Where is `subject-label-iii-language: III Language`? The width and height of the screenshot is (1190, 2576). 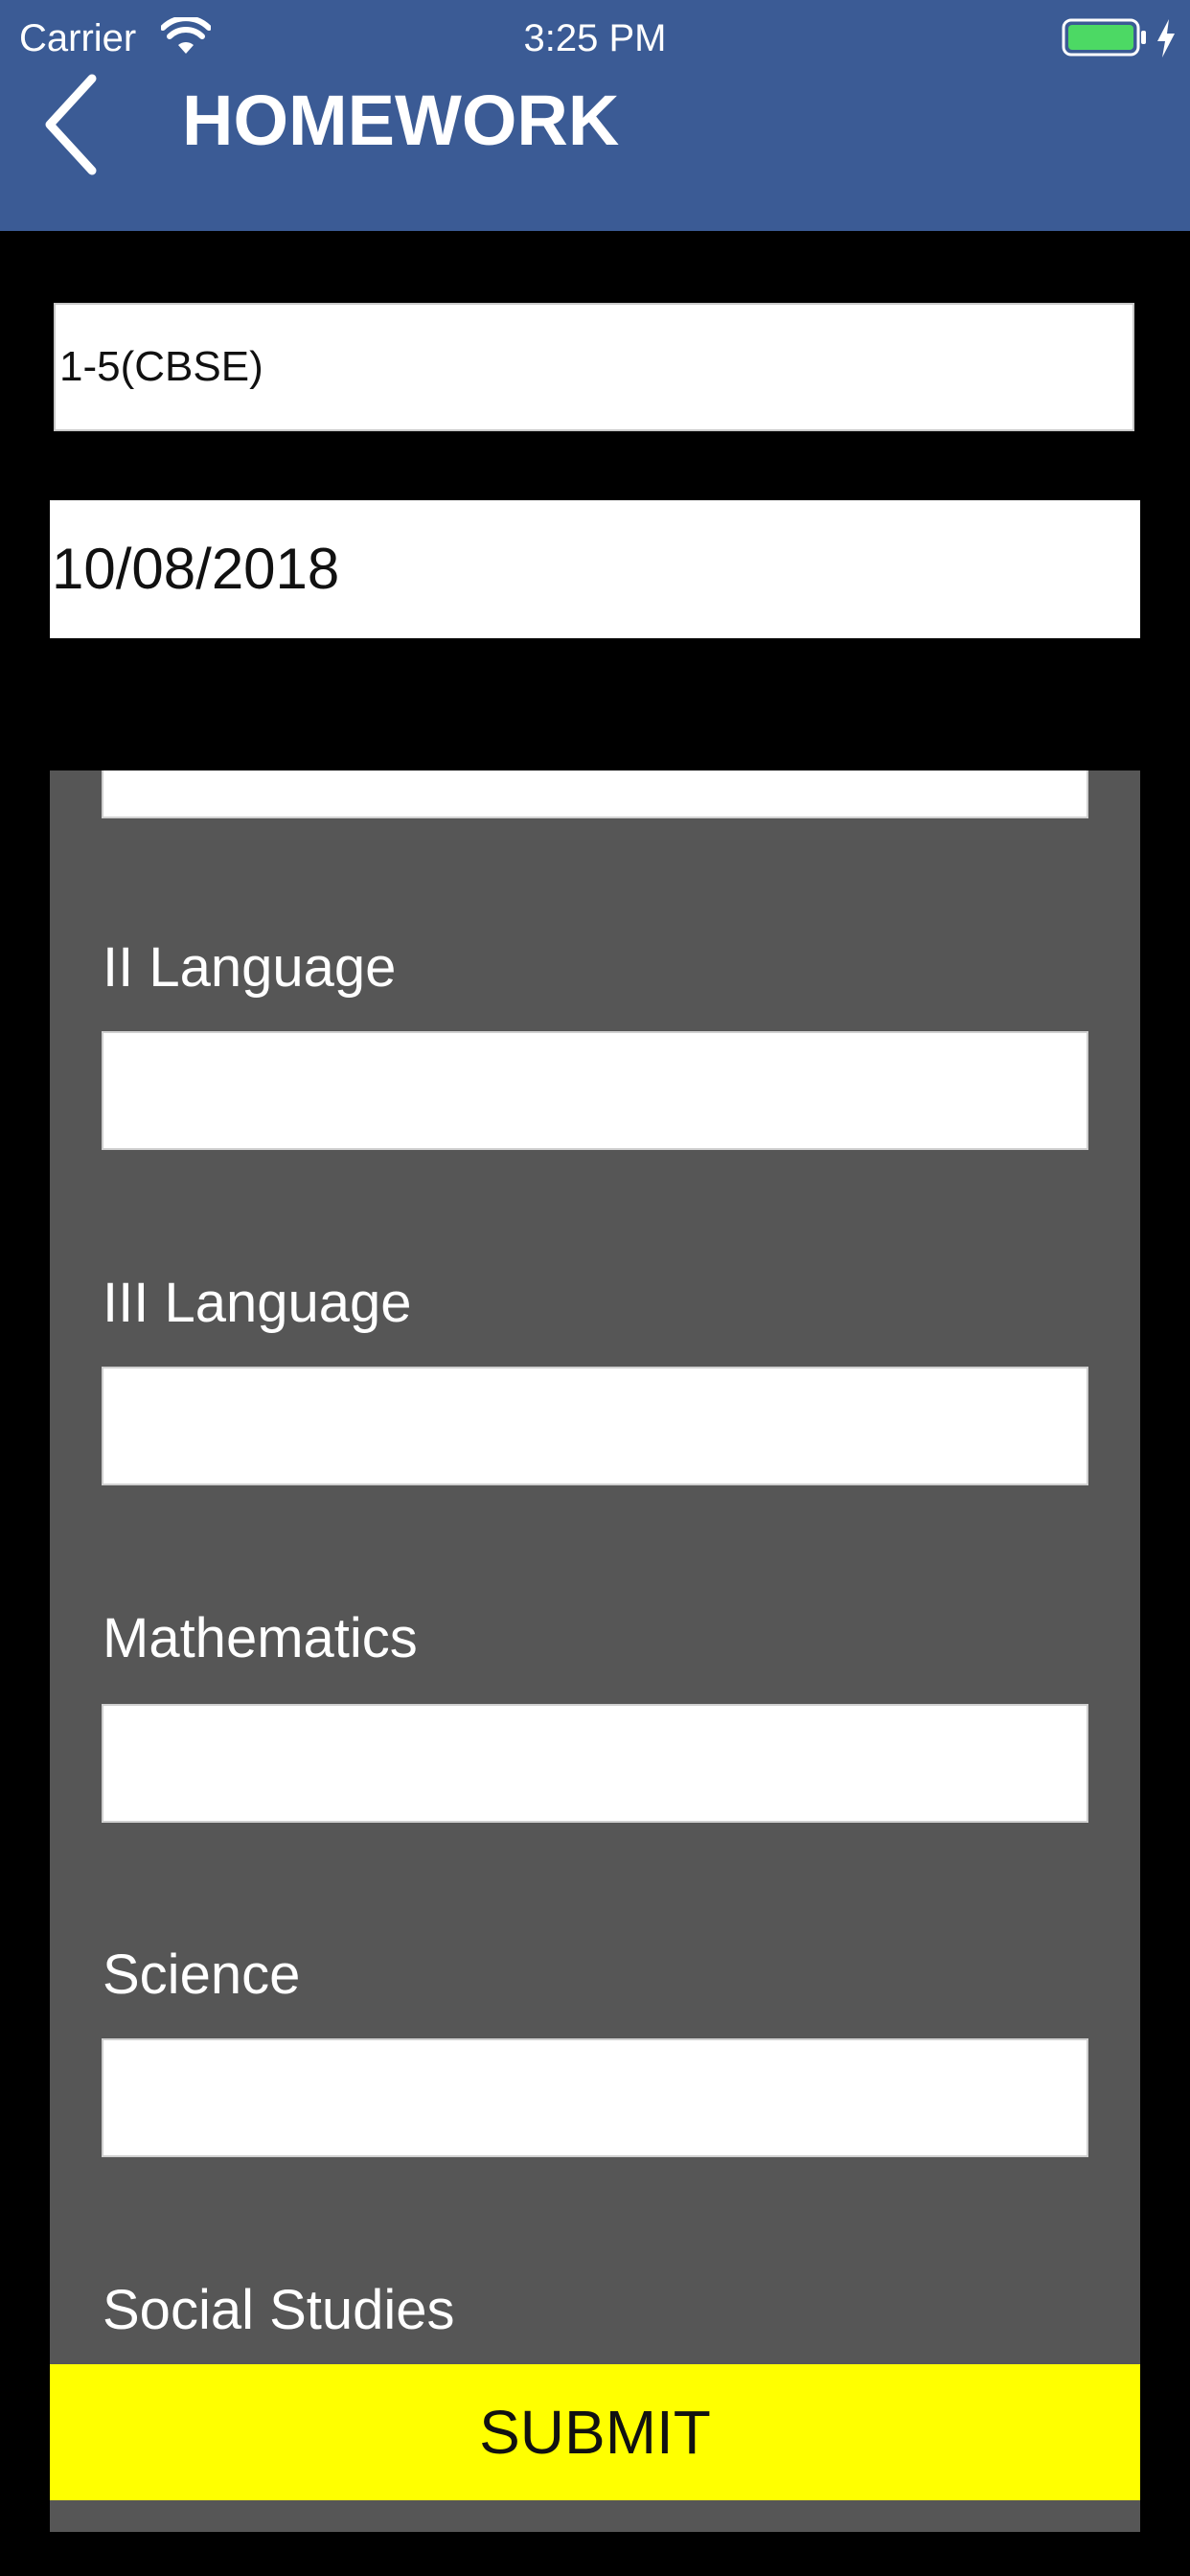
subject-label-iii-language: III Language is located at coordinates (257, 1303).